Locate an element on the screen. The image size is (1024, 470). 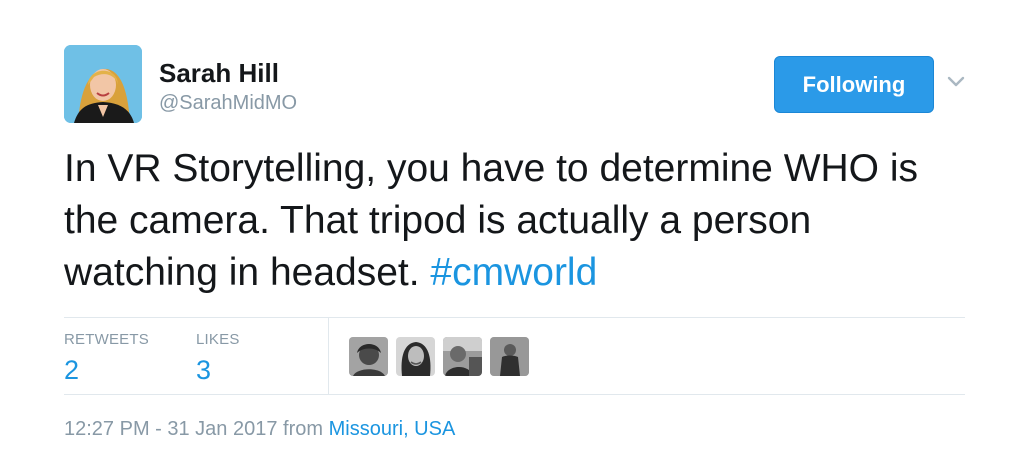
author-avatar is located at coordinates (103, 84).